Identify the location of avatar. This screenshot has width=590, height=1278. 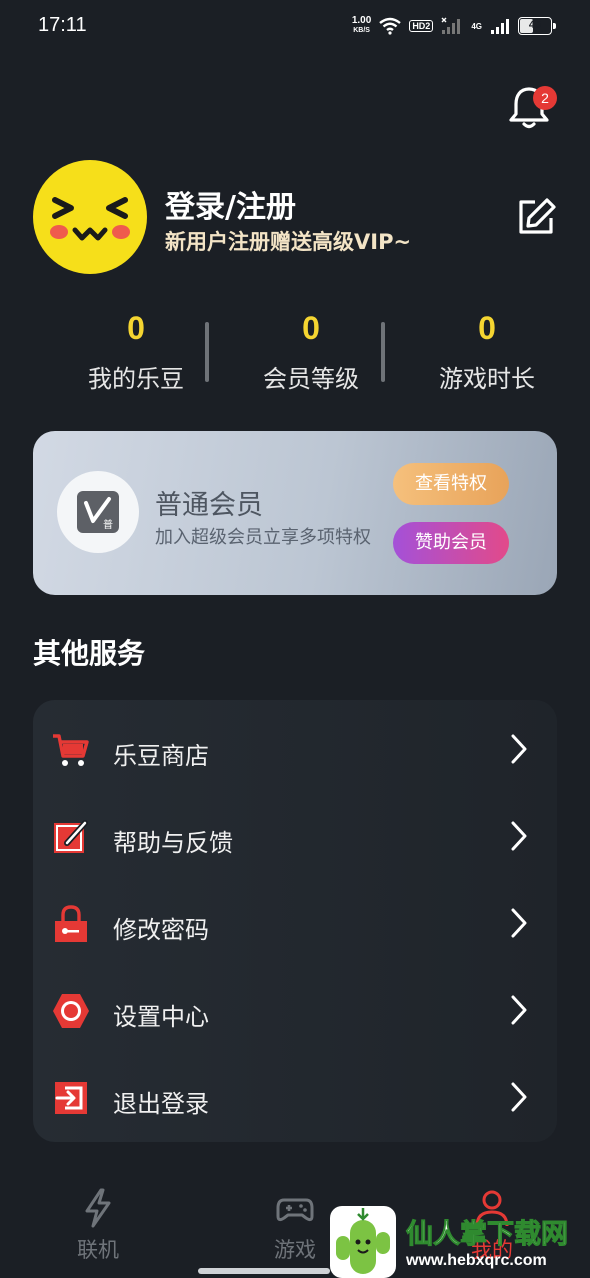
(90, 217).